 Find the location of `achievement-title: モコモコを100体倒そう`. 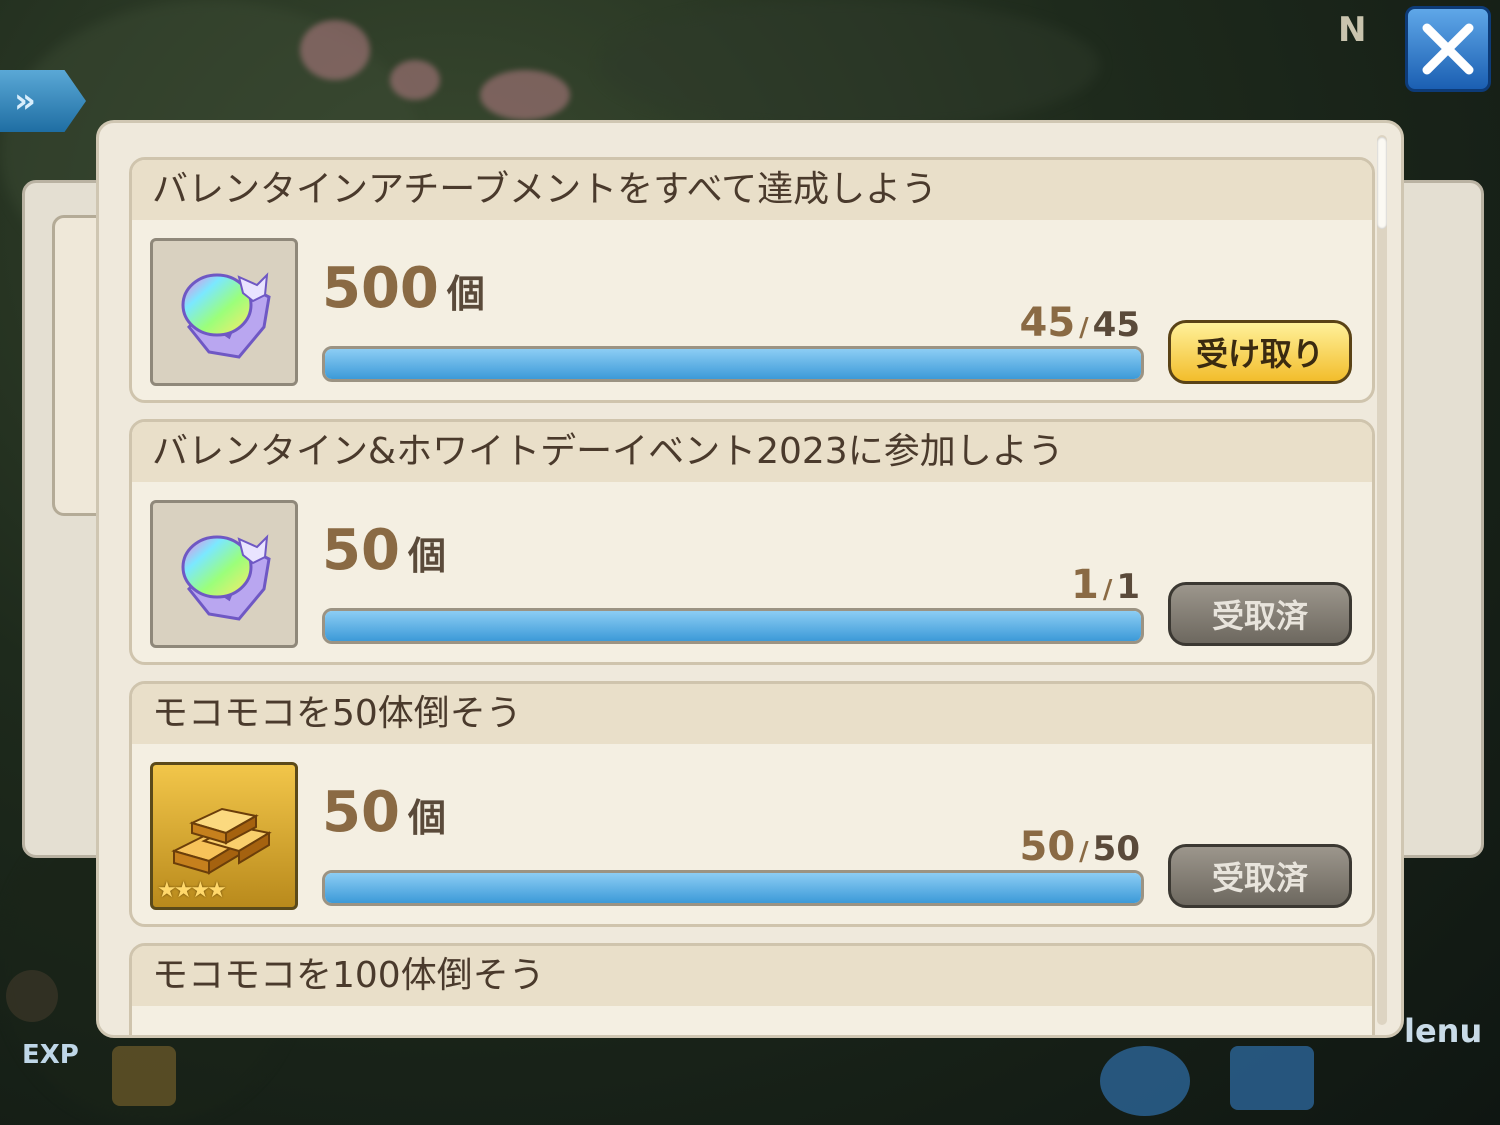

achievement-title: モコモコを100体倒そう is located at coordinates (752, 976).